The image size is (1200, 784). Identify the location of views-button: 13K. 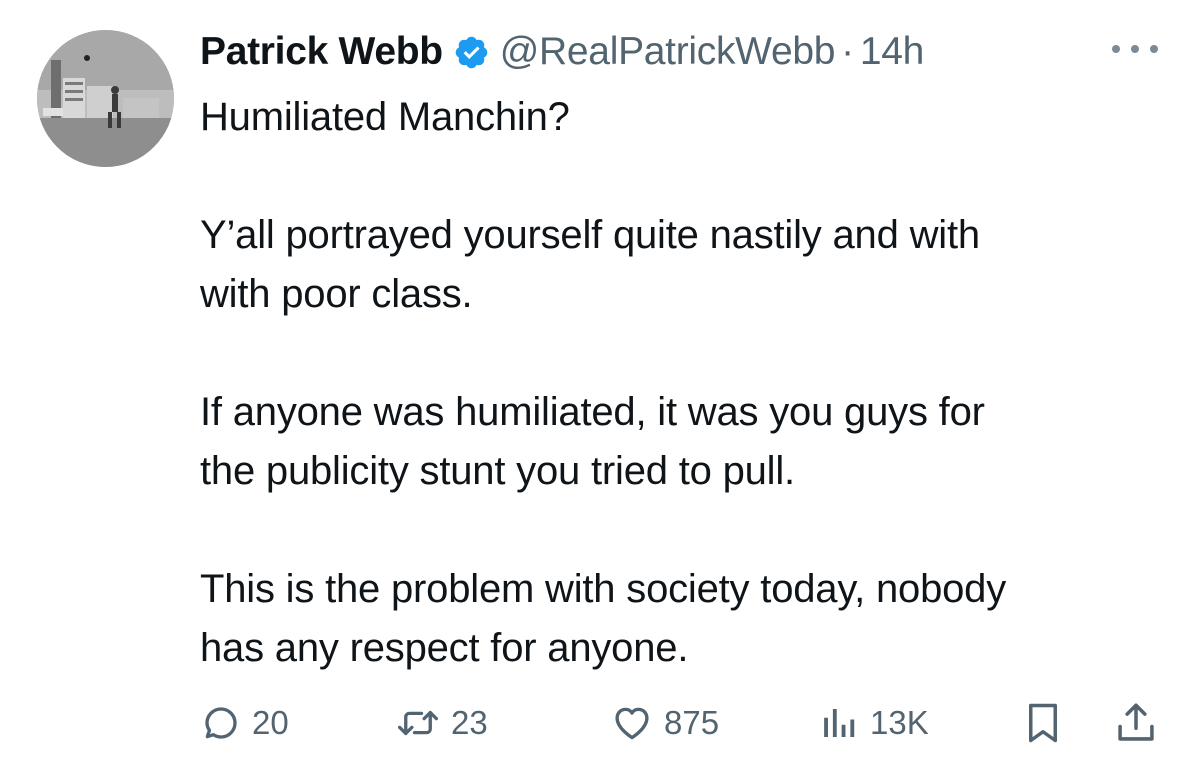
(873, 723).